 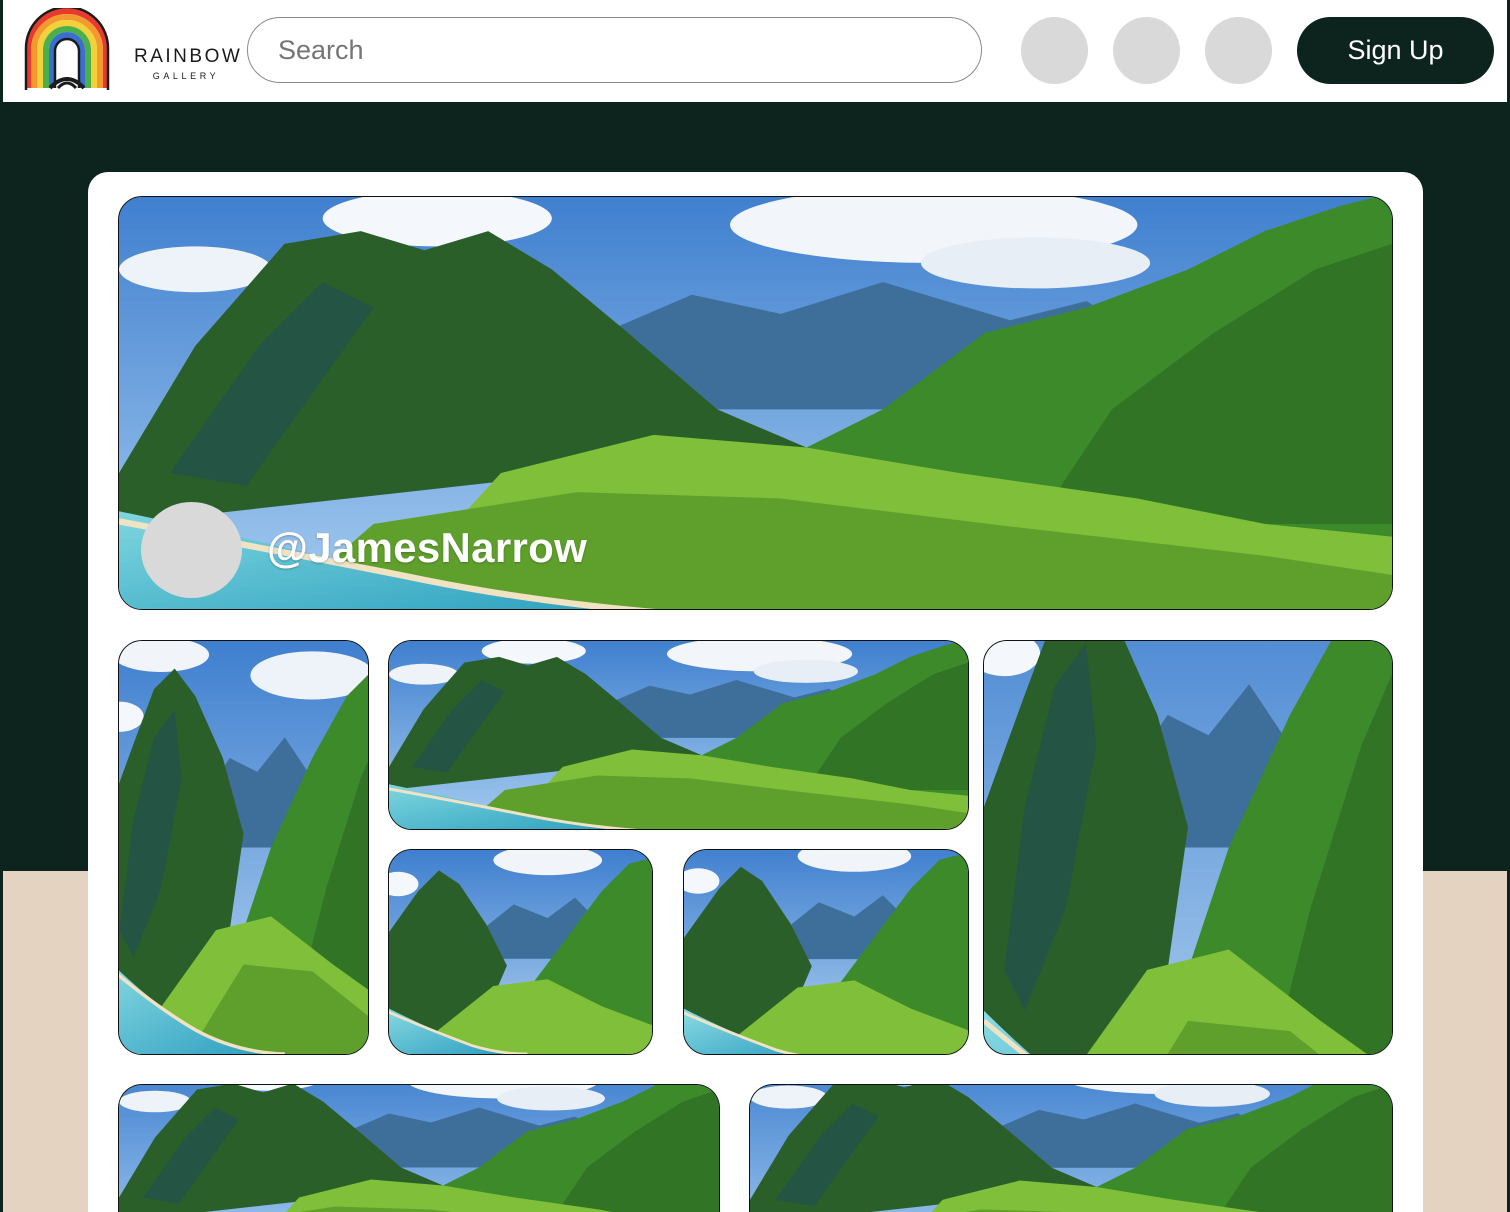 I want to click on search-bar, so click(x=614, y=50).